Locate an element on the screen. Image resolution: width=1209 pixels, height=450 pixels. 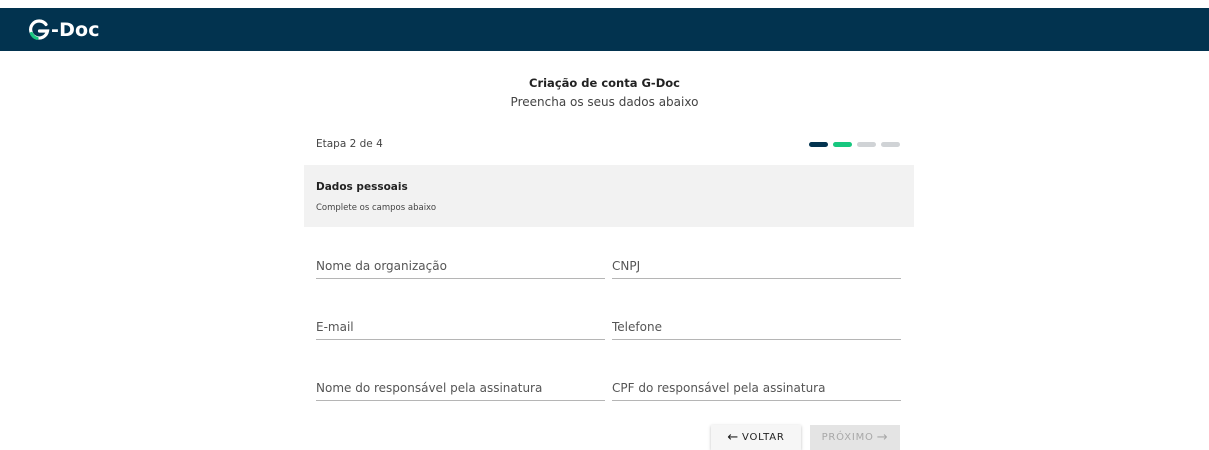
signer-cpf-field is located at coordinates (756, 389).